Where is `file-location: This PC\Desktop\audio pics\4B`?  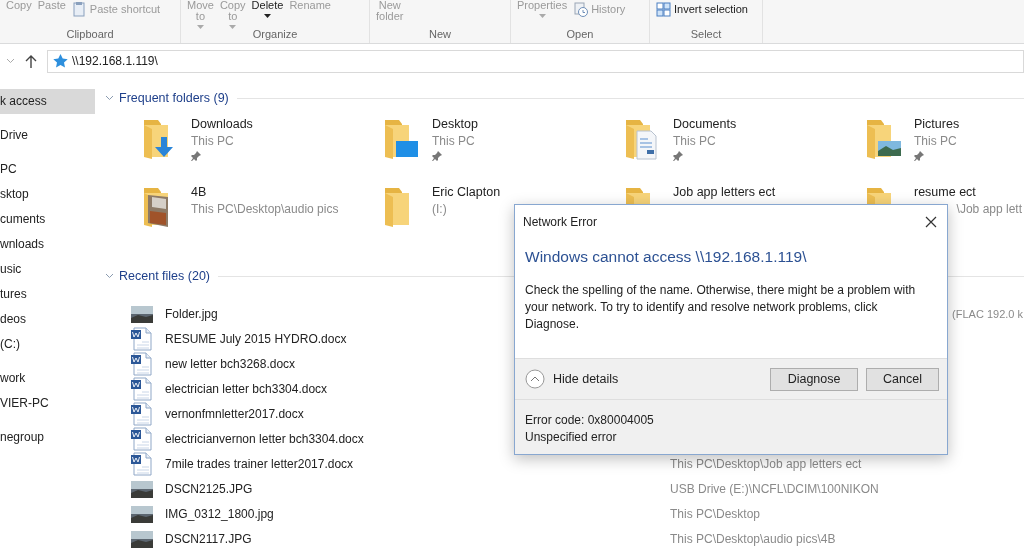
file-location: This PC\Desktop\audio pics\4B is located at coordinates (753, 538).